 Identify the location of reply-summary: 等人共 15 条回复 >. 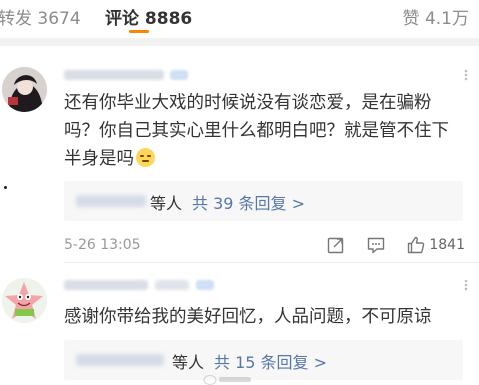
(263, 360).